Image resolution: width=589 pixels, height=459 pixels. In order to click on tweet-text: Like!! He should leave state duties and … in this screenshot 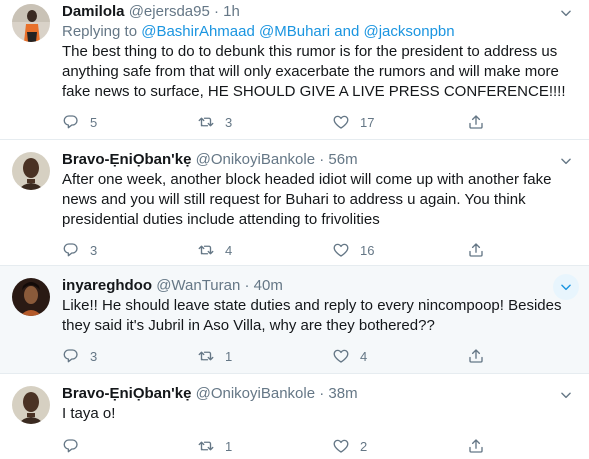, I will do `click(319, 316)`.